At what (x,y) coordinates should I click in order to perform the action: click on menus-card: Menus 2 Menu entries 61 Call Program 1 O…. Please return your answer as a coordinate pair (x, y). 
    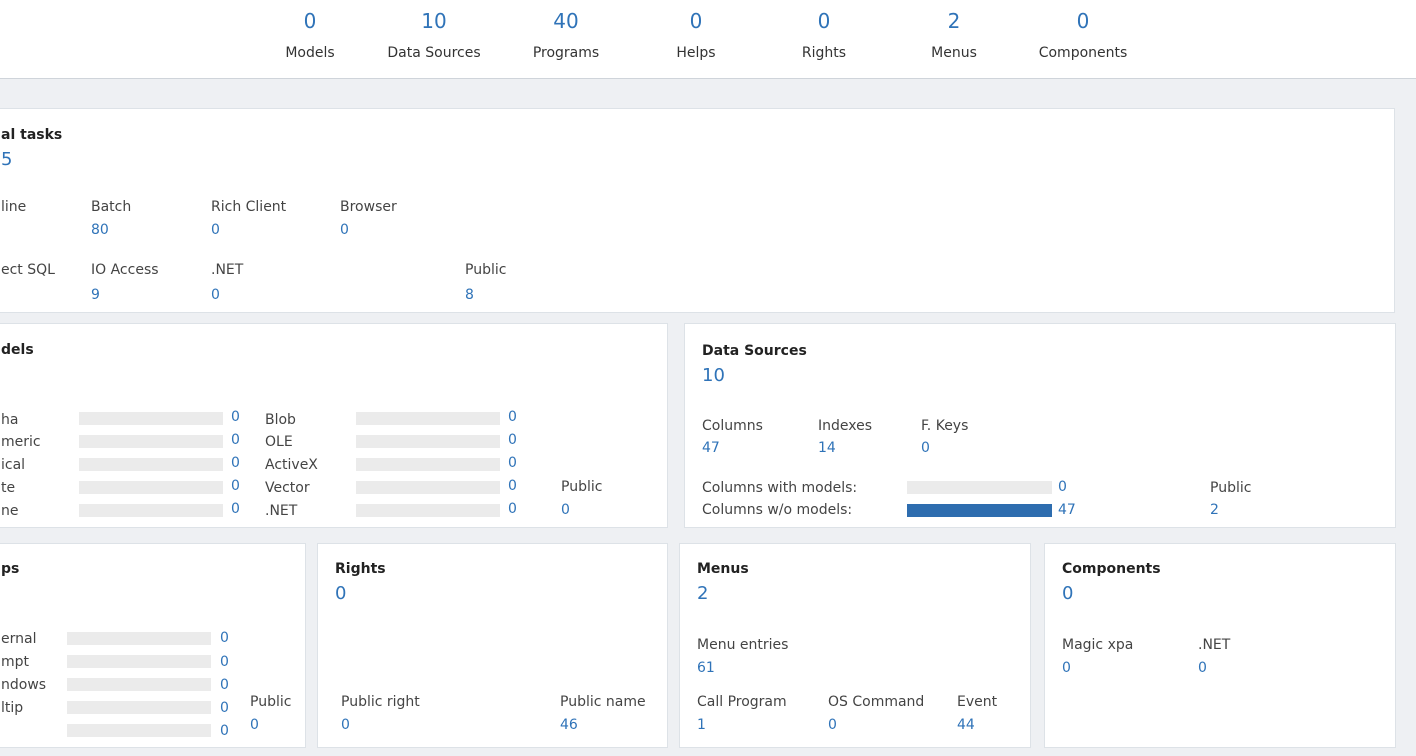
    Looking at the image, I should click on (855, 645).